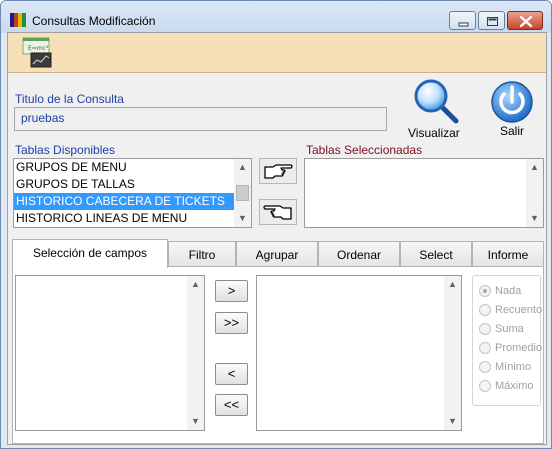 This screenshot has width=552, height=449. I want to click on list-item: GRUPOS DE TALLAS, so click(132, 184).